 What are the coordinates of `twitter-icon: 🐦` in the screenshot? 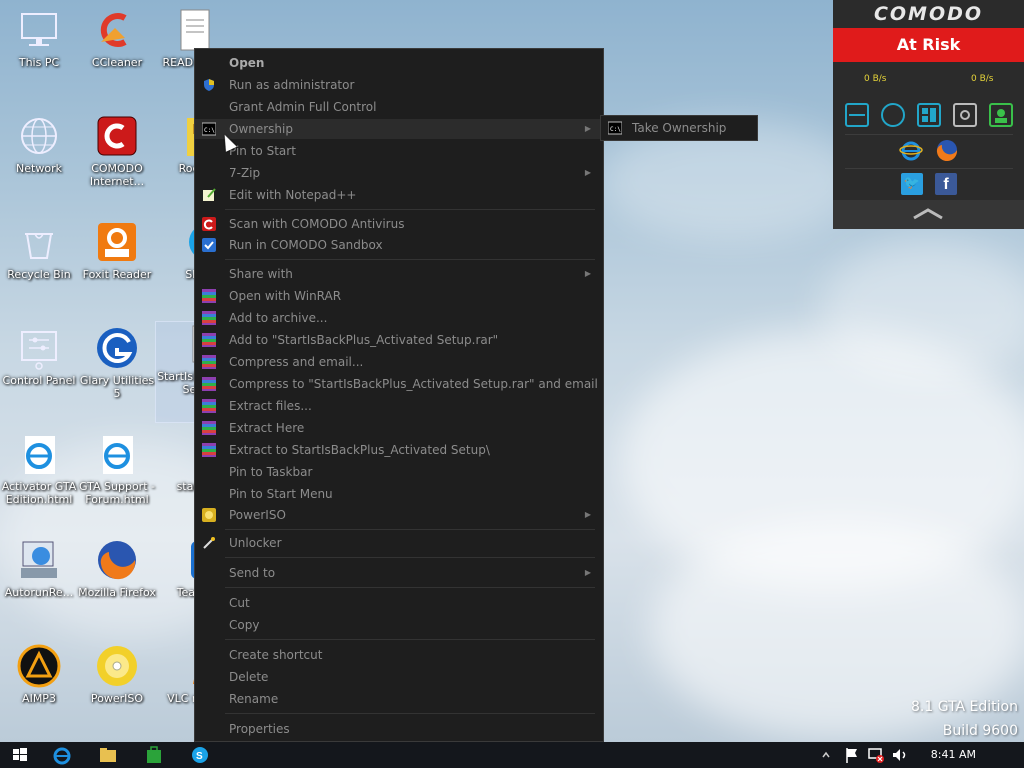 It's located at (912, 184).